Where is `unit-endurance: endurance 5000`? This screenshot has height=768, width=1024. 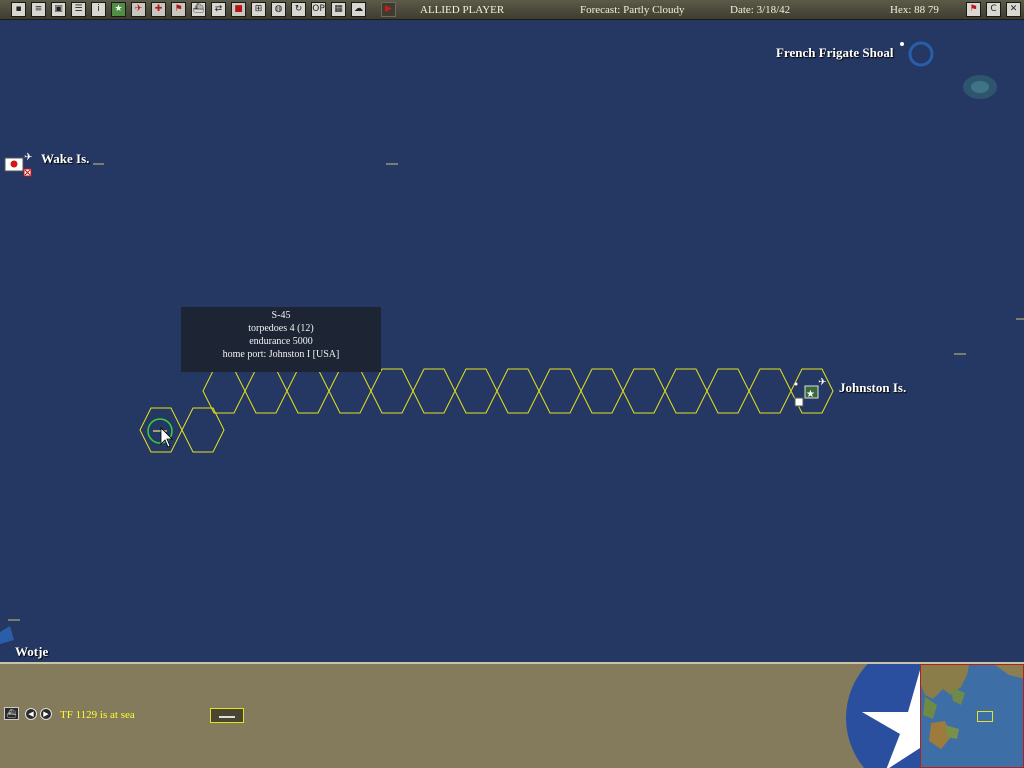 unit-endurance: endurance 5000 is located at coordinates (281, 341).